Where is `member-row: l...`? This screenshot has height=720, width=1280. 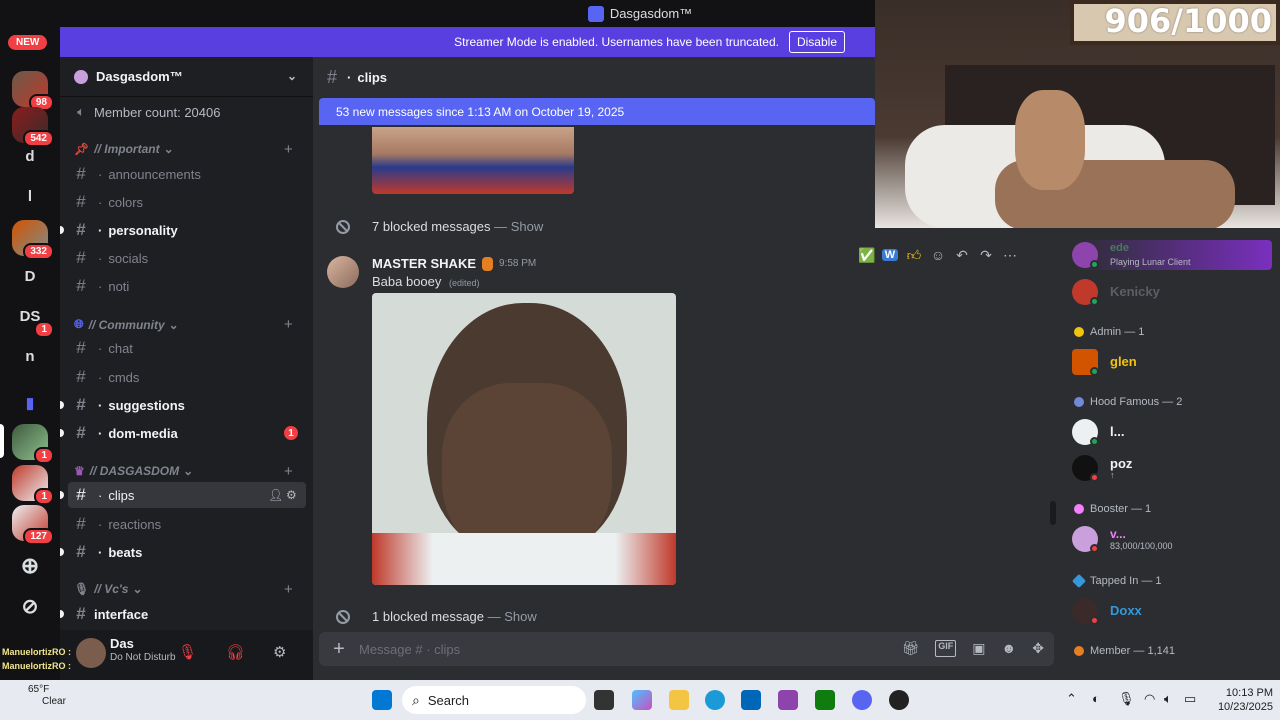
member-row: l... is located at coordinates (1172, 432).